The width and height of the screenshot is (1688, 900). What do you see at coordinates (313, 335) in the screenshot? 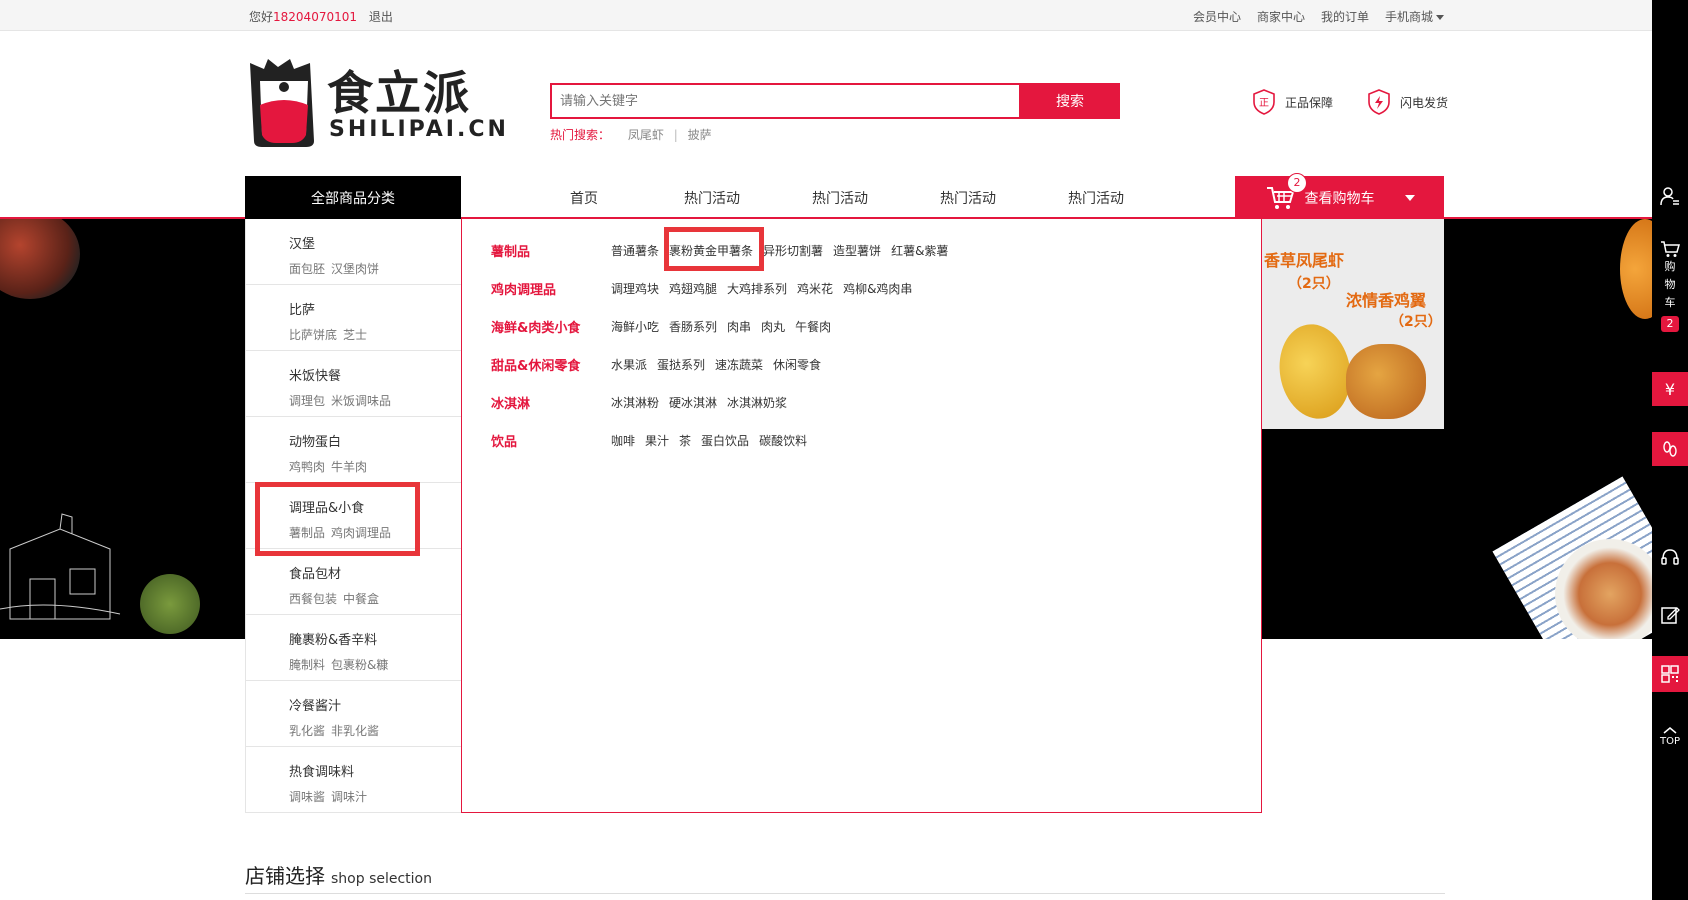
I see `category-sub-link: 比萨饼底` at bounding box center [313, 335].